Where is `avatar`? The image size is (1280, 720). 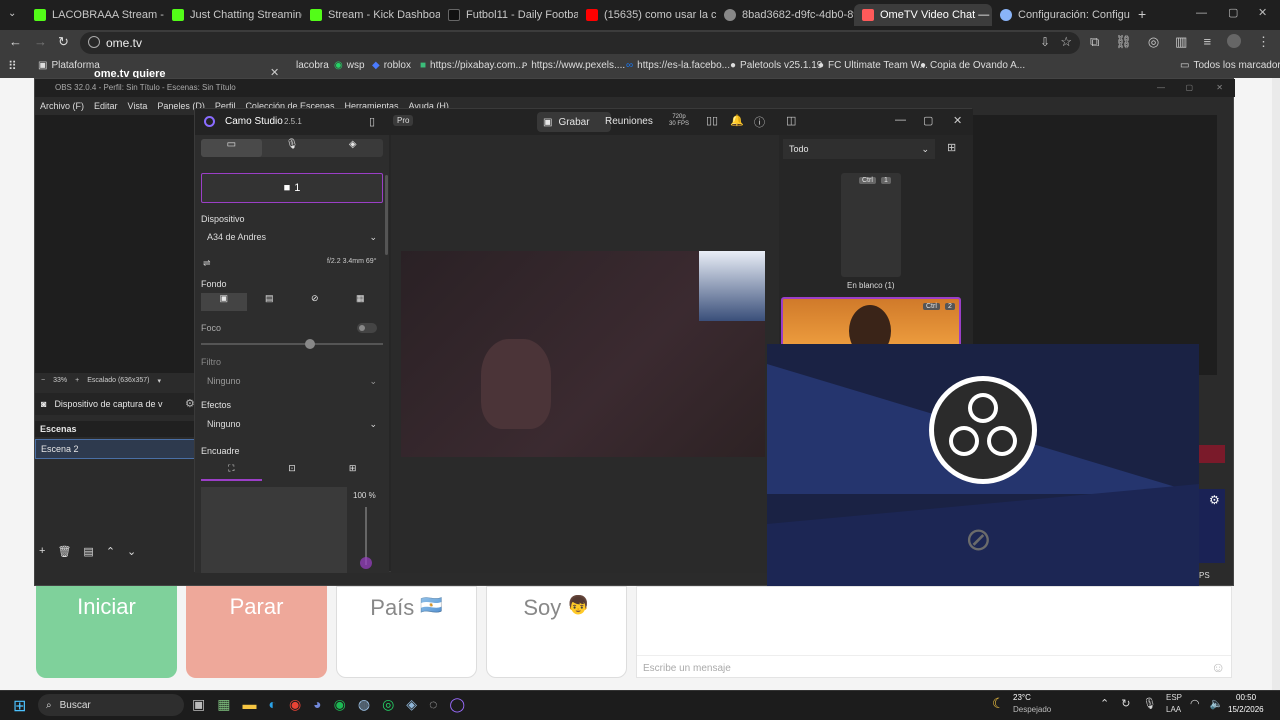
avatar is located at coordinates (1234, 41).